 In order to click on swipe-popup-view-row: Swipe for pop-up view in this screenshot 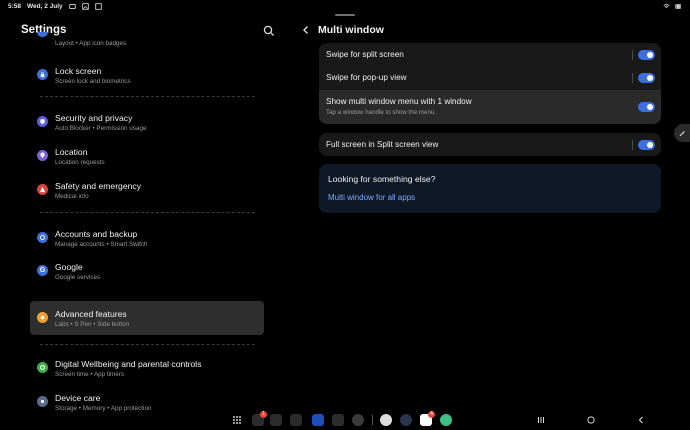, I will do `click(490, 77)`.